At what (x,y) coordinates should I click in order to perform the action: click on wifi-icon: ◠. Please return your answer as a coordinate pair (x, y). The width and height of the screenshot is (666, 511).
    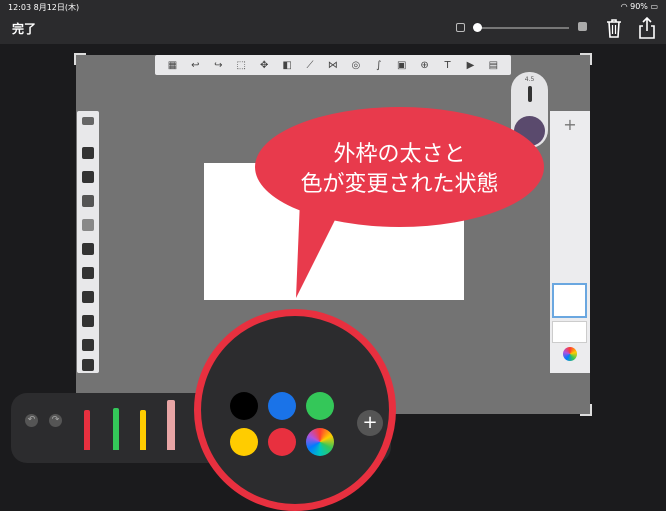
    Looking at the image, I should click on (624, 6).